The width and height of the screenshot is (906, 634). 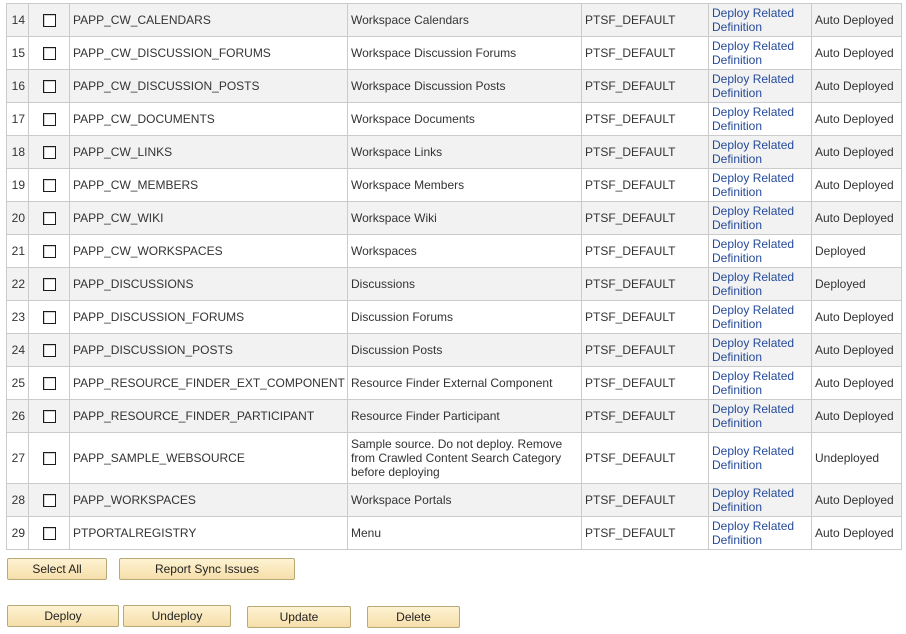 What do you see at coordinates (464, 119) in the screenshot?
I see `definition-description: Workspace Documents` at bounding box center [464, 119].